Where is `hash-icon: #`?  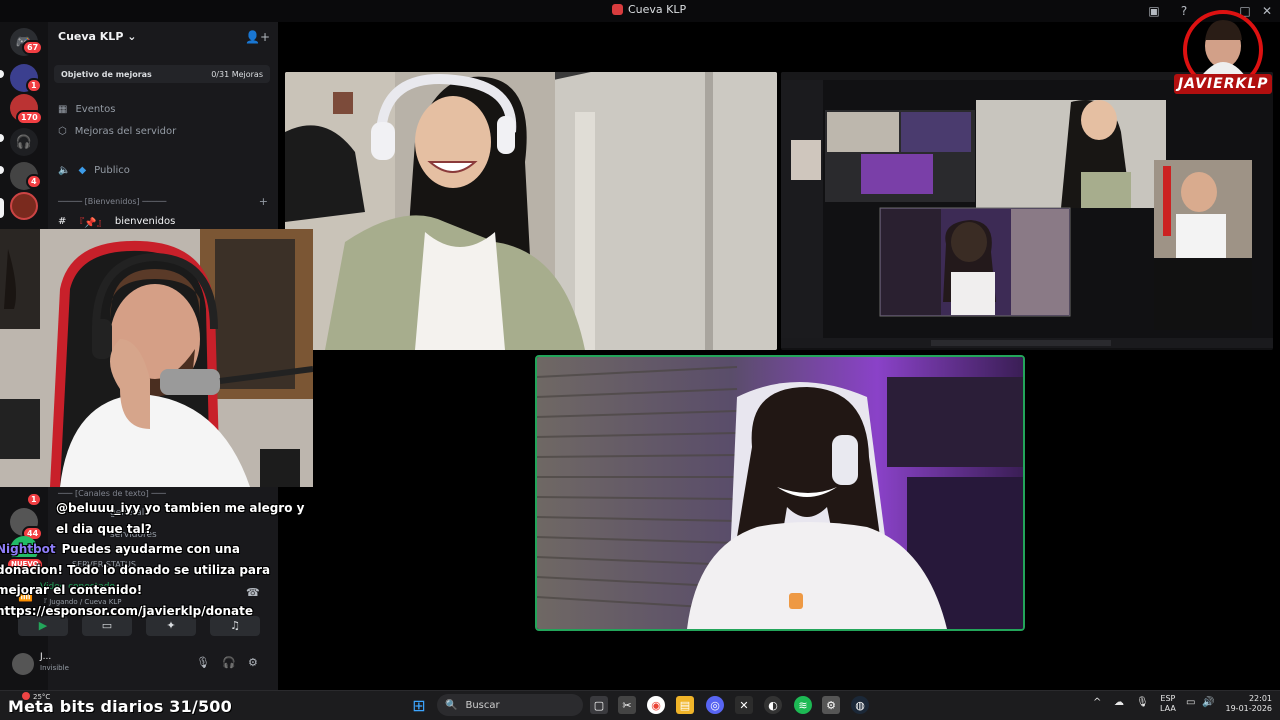 hash-icon: # is located at coordinates (62, 221).